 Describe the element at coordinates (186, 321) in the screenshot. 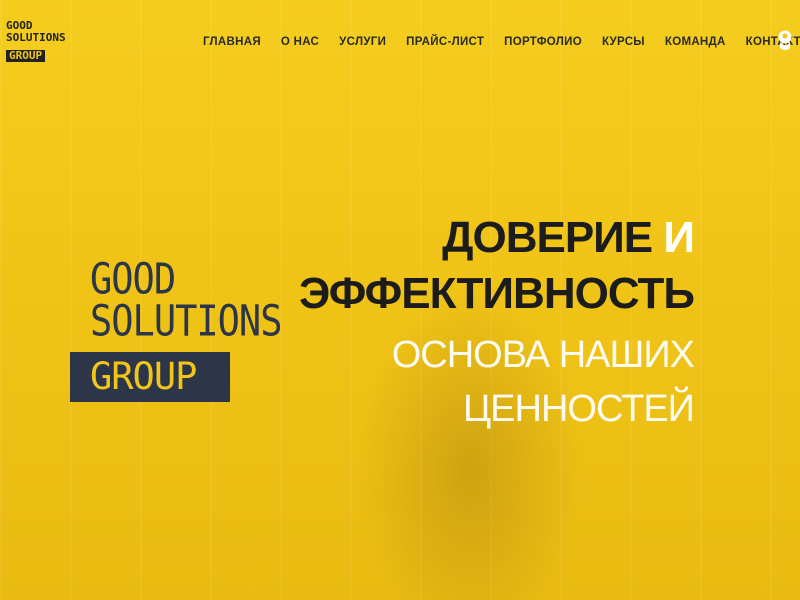

I see `hero-logo-line2: SOLUTIONS` at that location.